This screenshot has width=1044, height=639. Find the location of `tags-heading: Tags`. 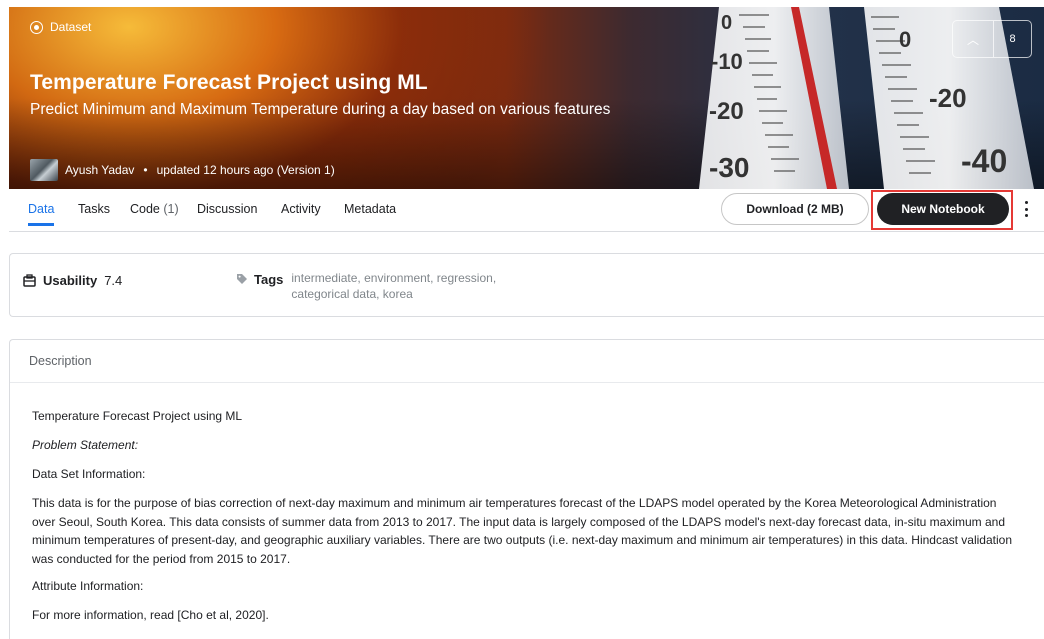

tags-heading: Tags is located at coordinates (259, 279).